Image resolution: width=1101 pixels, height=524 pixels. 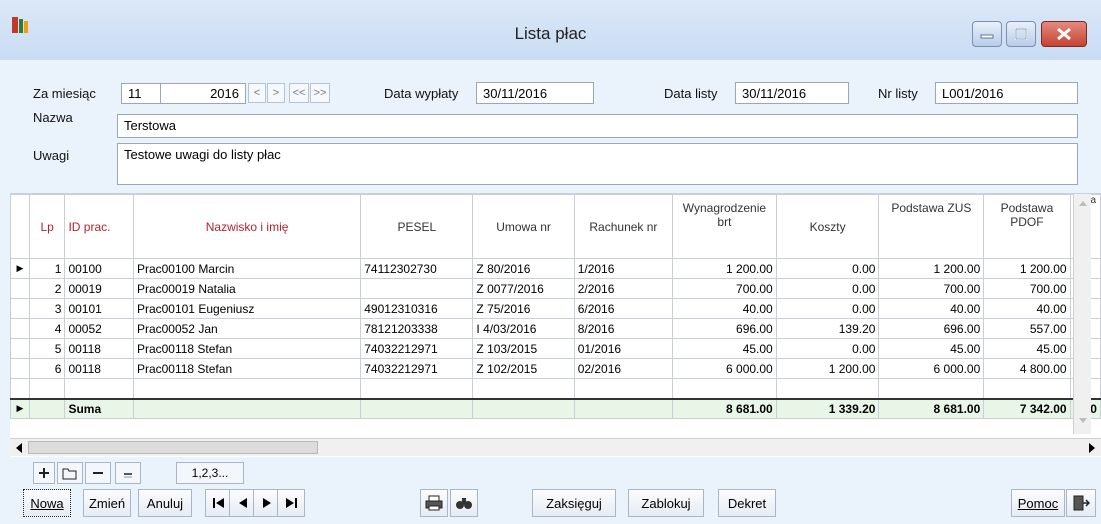 I want to click on cell-rachunek: 02/2016, so click(x=623, y=368).